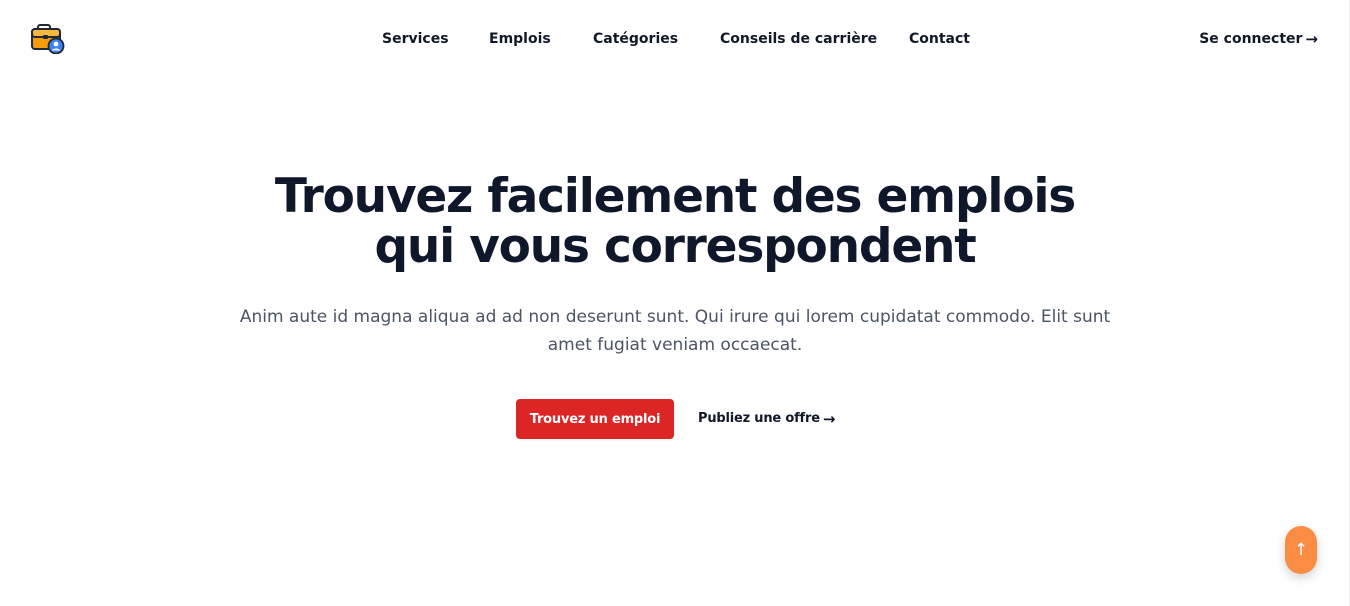 This screenshot has width=1350, height=606. Describe the element at coordinates (675, 419) in the screenshot. I see `hero-actions: Trouvez un emploi Publiez une offre →` at that location.